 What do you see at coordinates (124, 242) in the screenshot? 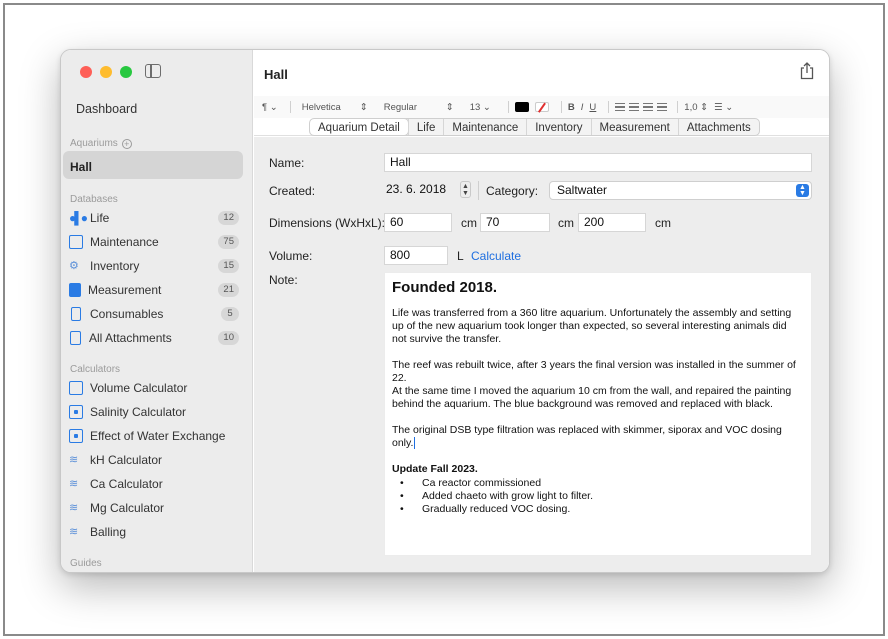
I see `sidebar-item-label: Maintenance` at bounding box center [124, 242].